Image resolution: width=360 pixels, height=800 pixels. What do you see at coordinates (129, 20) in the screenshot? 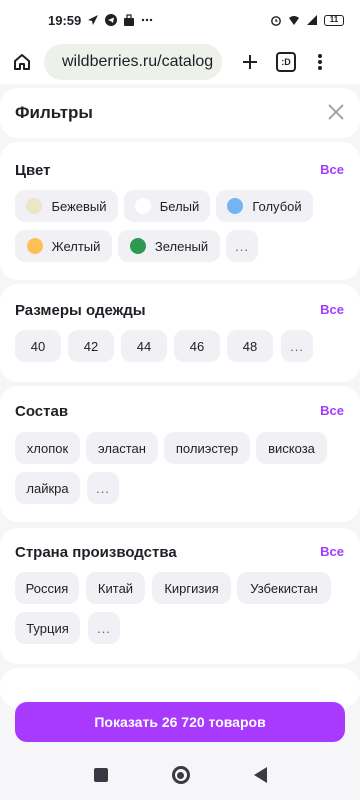
I see `bag-icon` at bounding box center [129, 20].